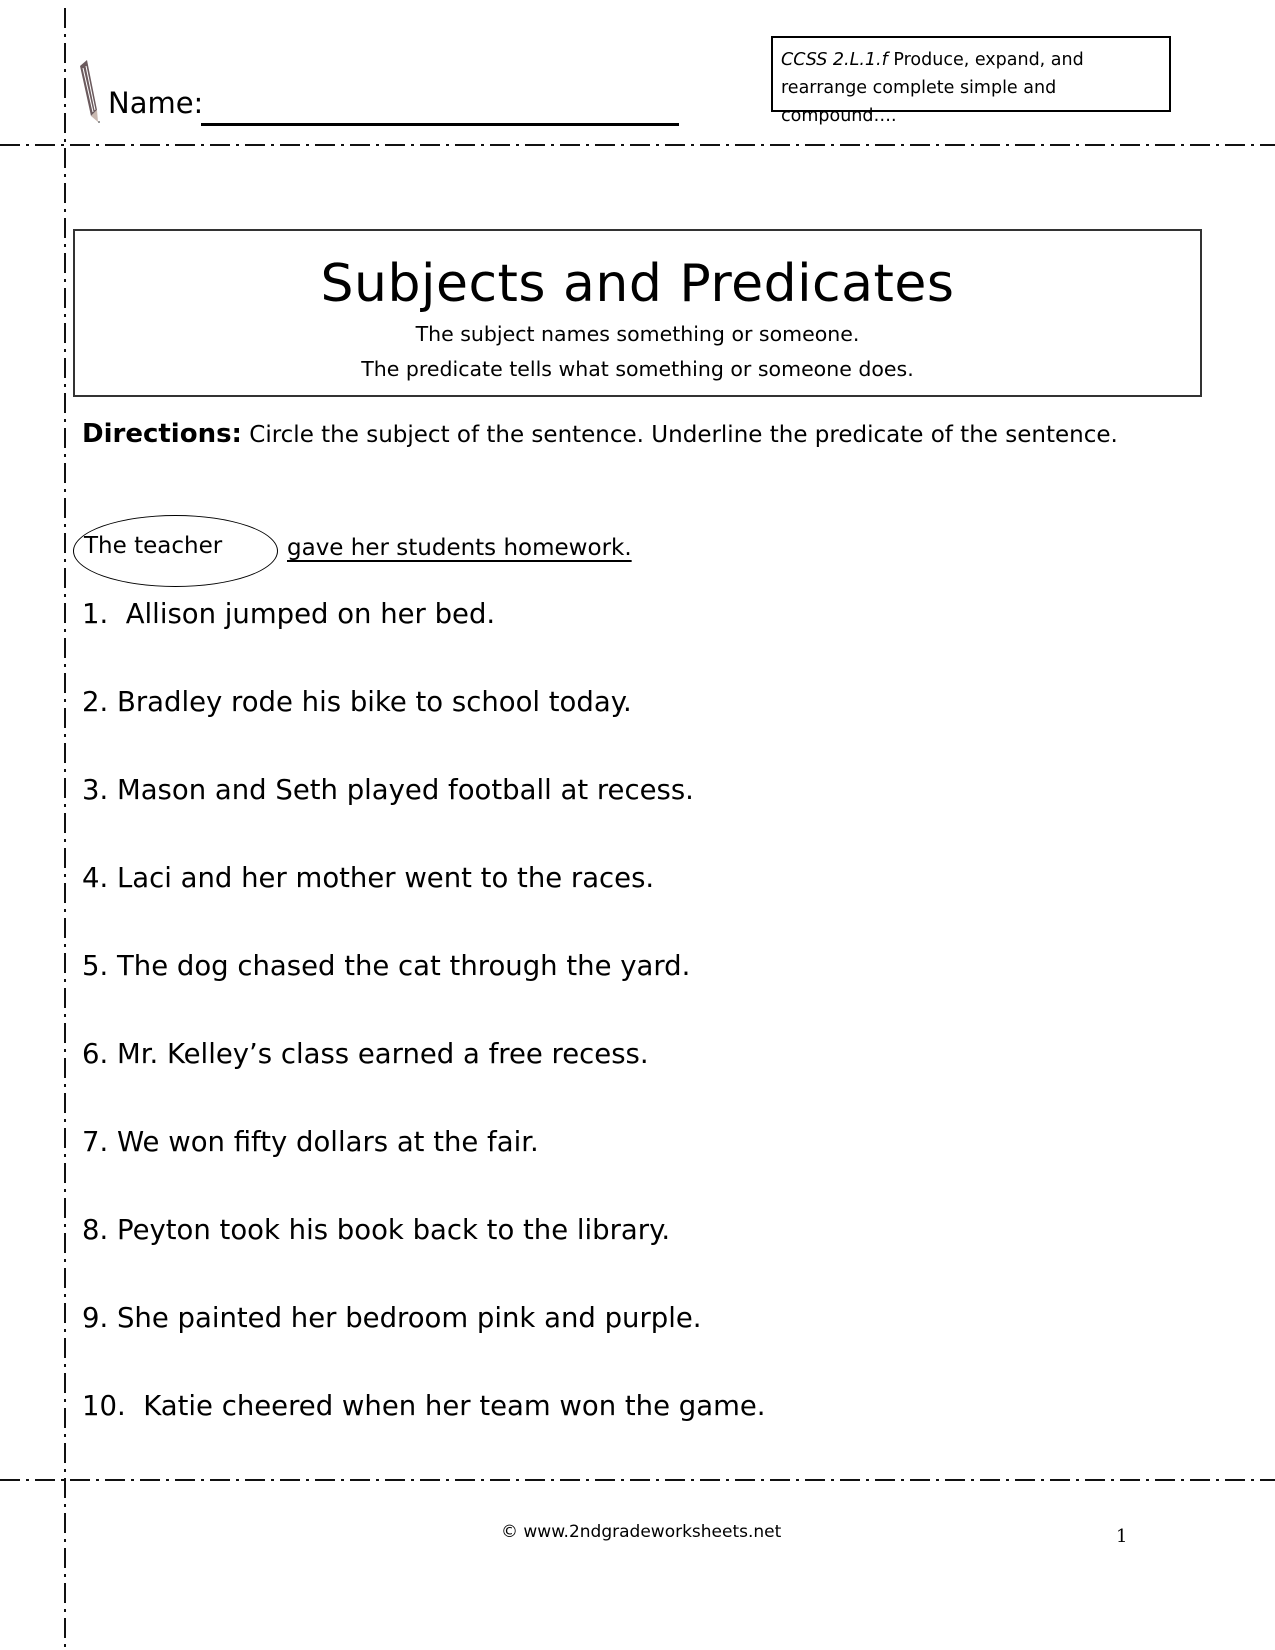 This screenshot has height=1650, width=1275. I want to click on bottom-dashed-divider, so click(637, 1480).